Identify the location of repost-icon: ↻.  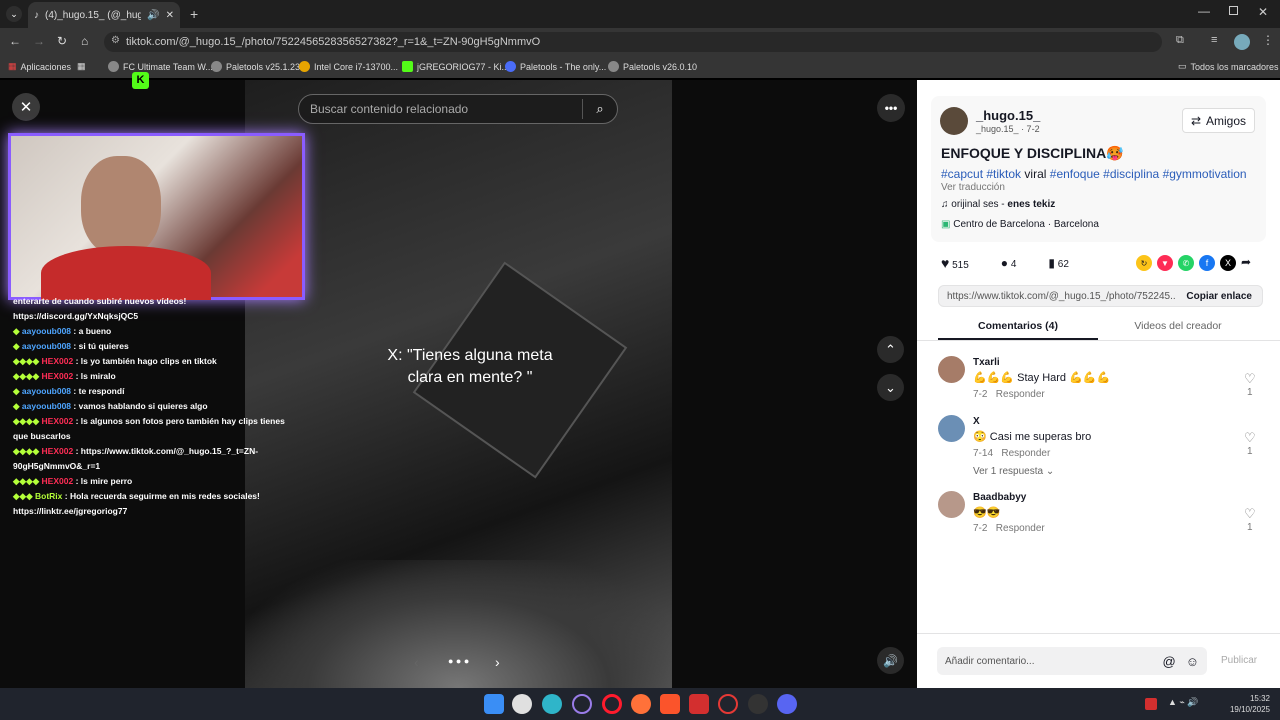
(1144, 263).